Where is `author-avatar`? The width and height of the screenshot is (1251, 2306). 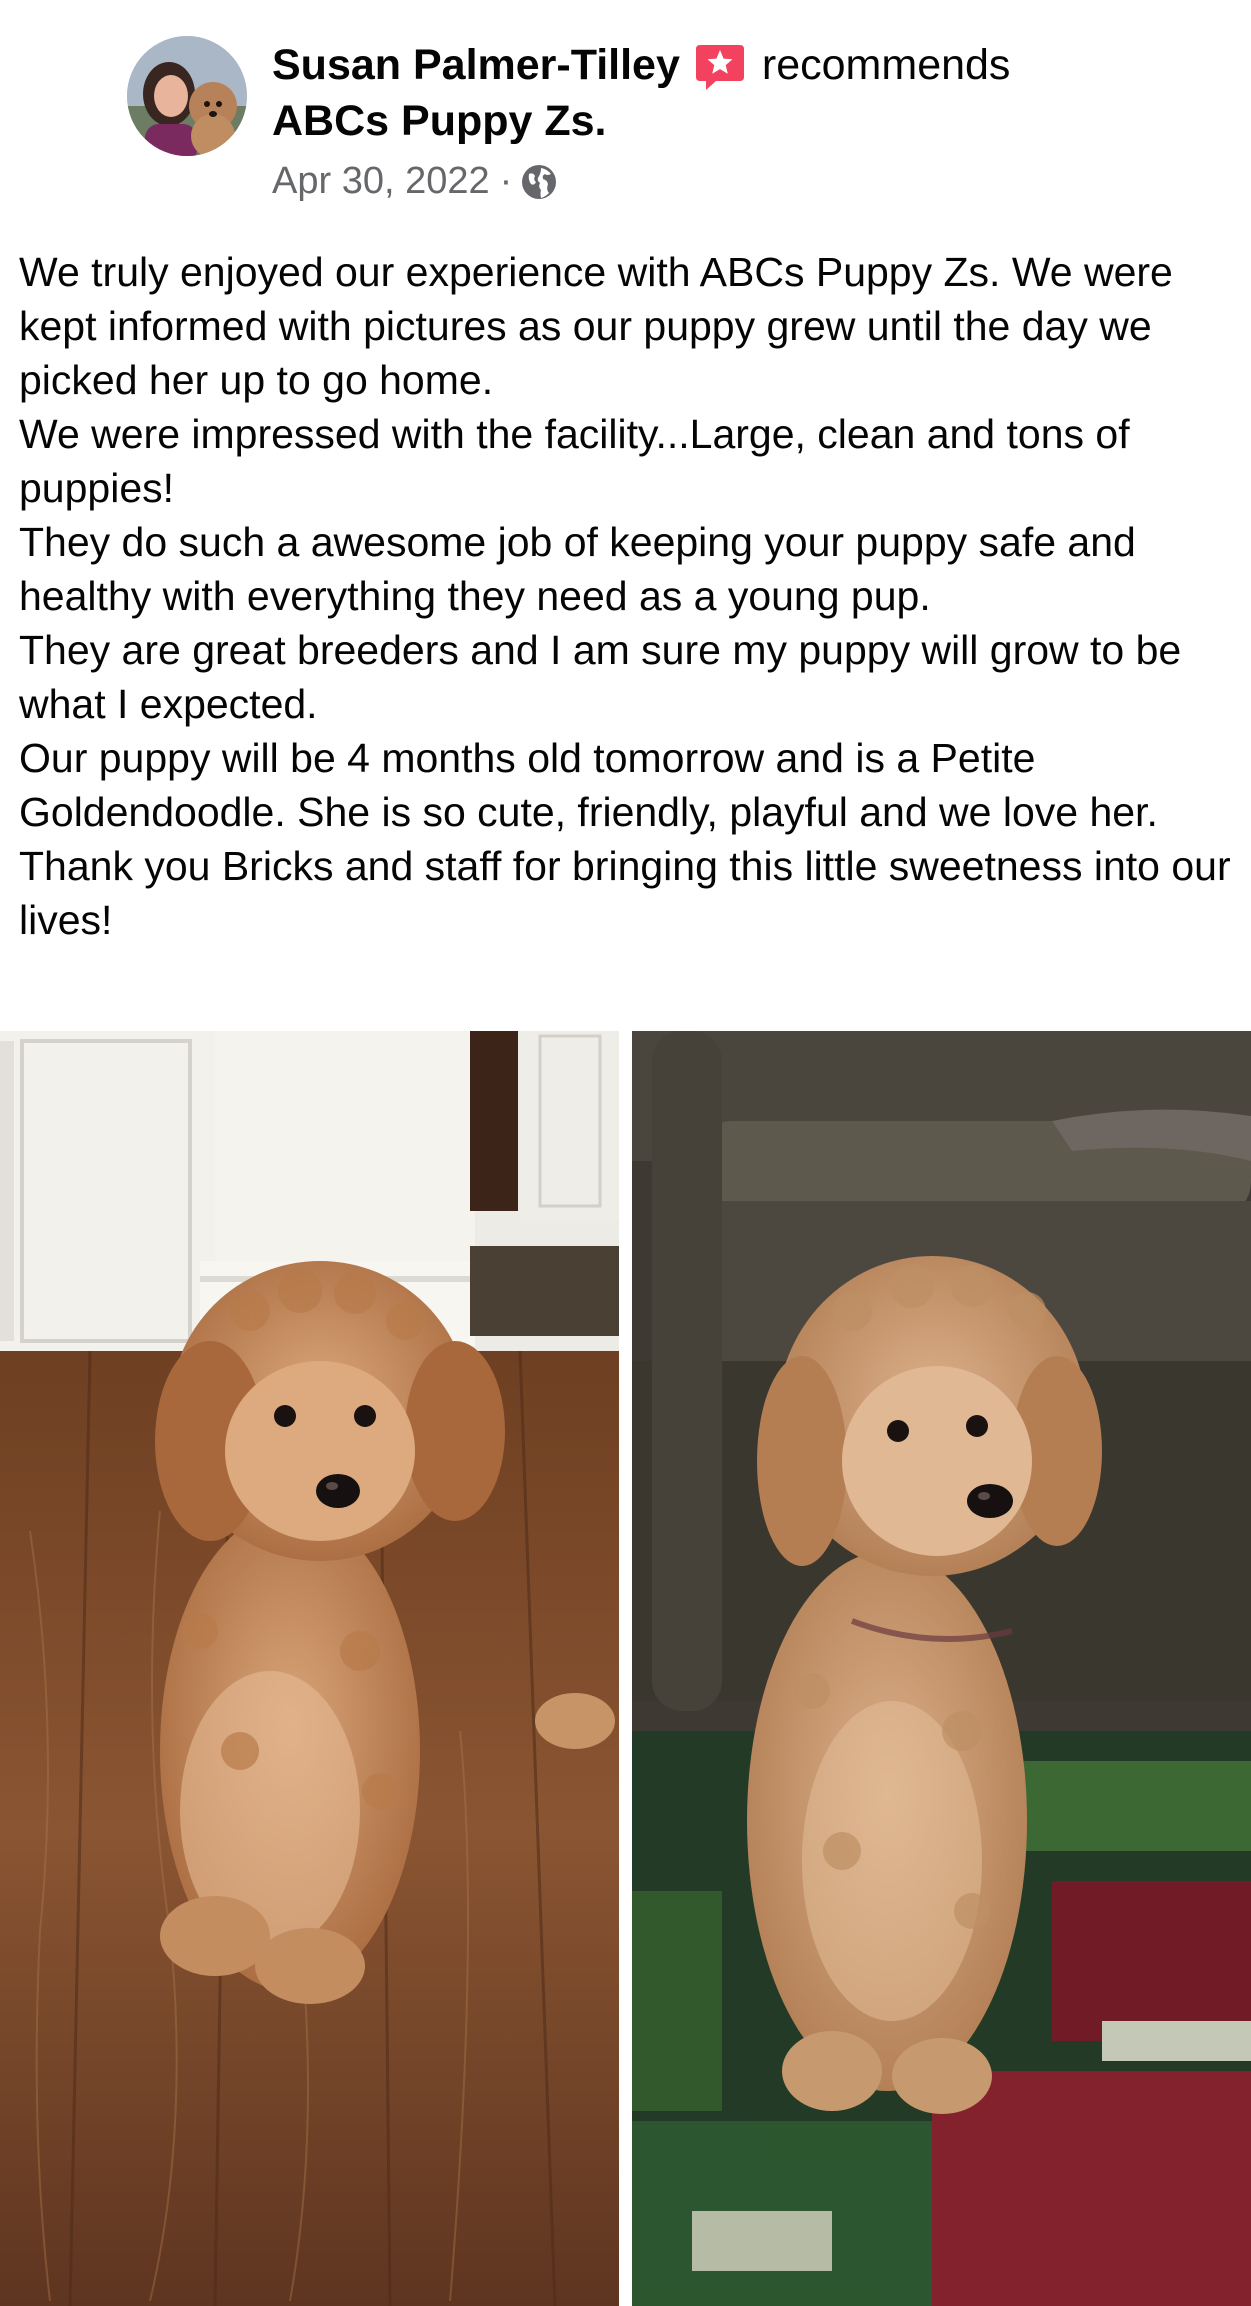 author-avatar is located at coordinates (187, 96).